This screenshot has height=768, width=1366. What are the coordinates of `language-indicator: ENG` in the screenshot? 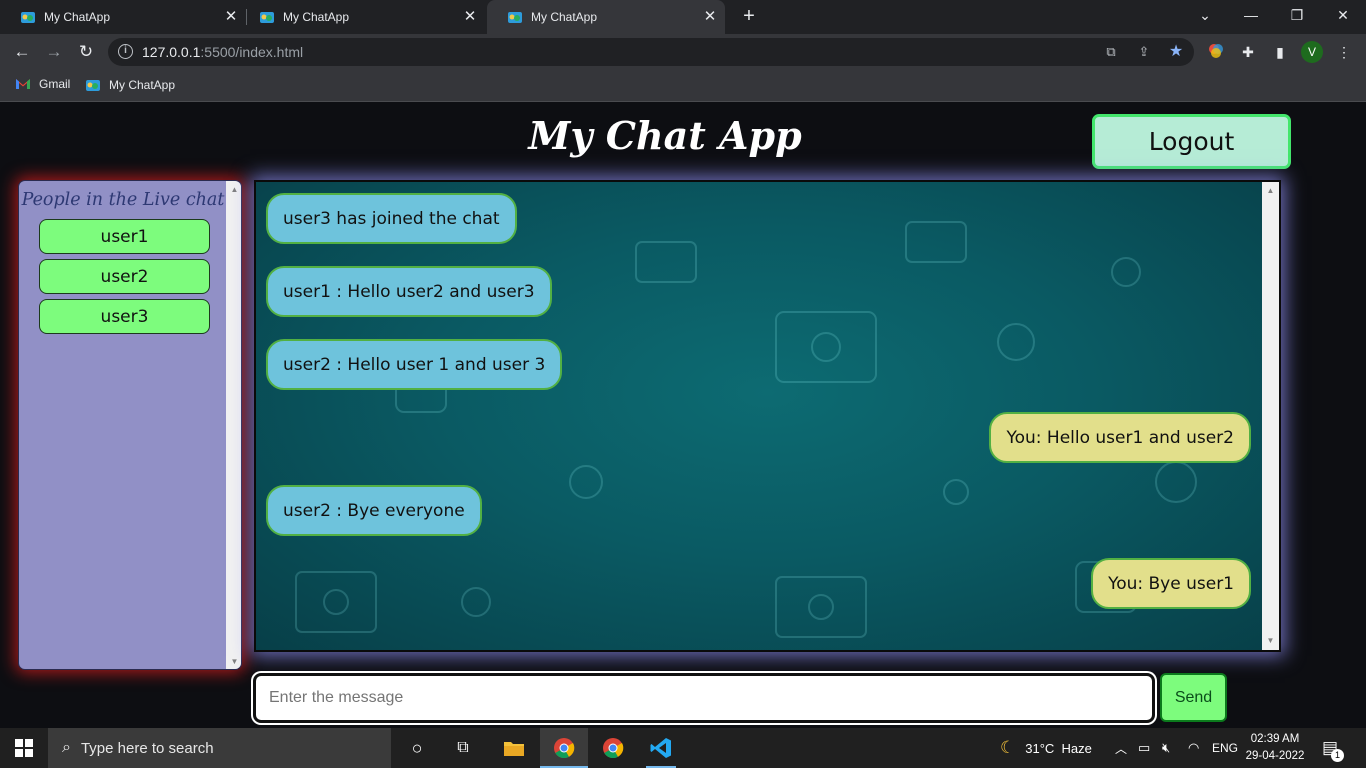 It's located at (1225, 748).